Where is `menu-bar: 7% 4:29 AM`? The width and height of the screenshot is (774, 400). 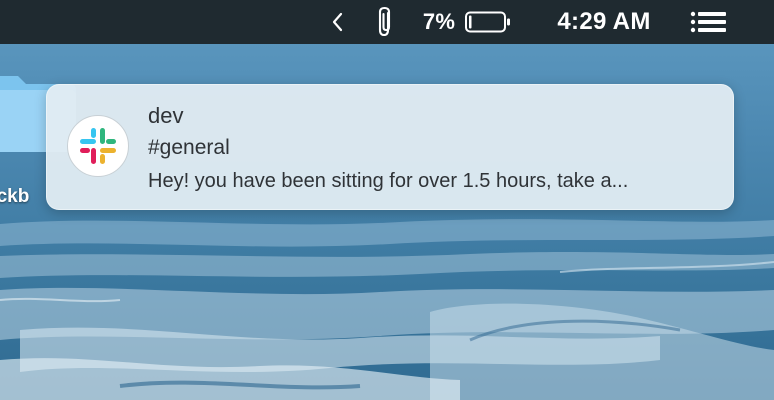
menu-bar: 7% 4:29 AM is located at coordinates (387, 22).